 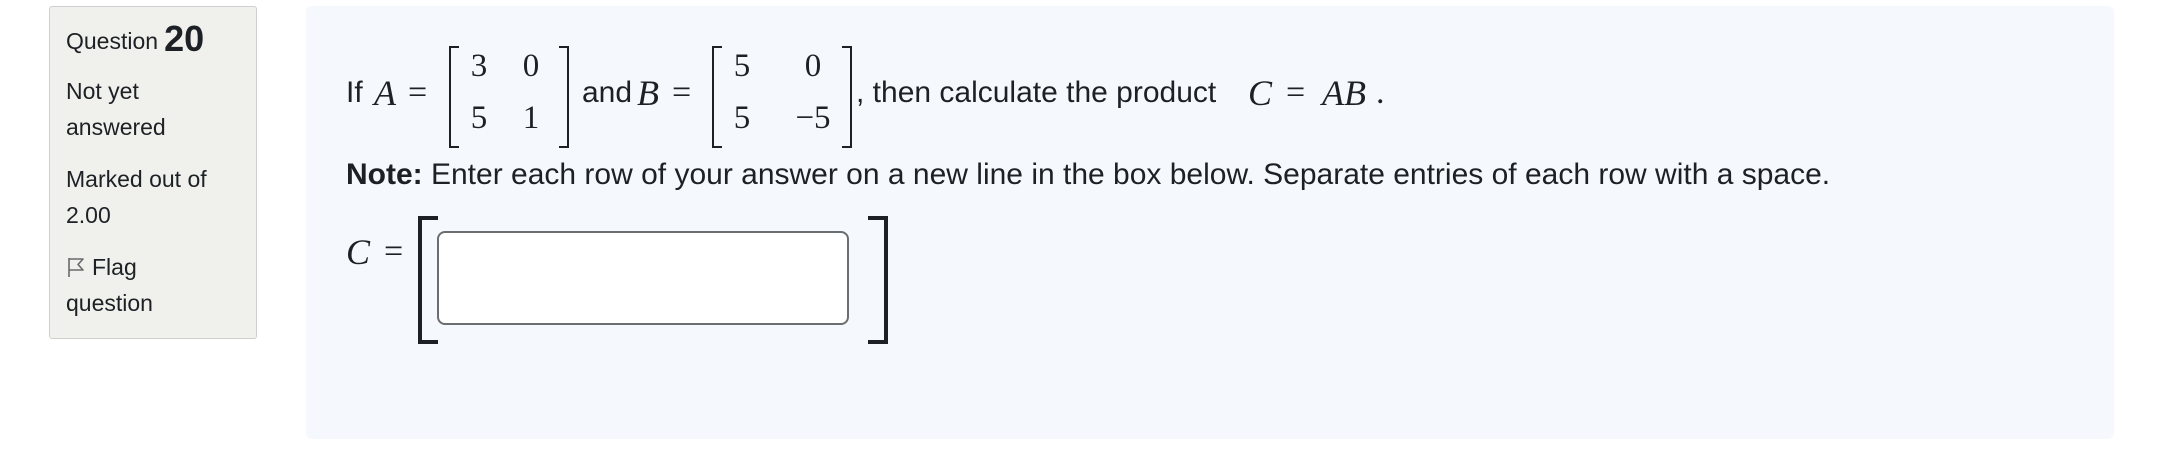 I want to click on question-number: Question 20, so click(x=161, y=40).